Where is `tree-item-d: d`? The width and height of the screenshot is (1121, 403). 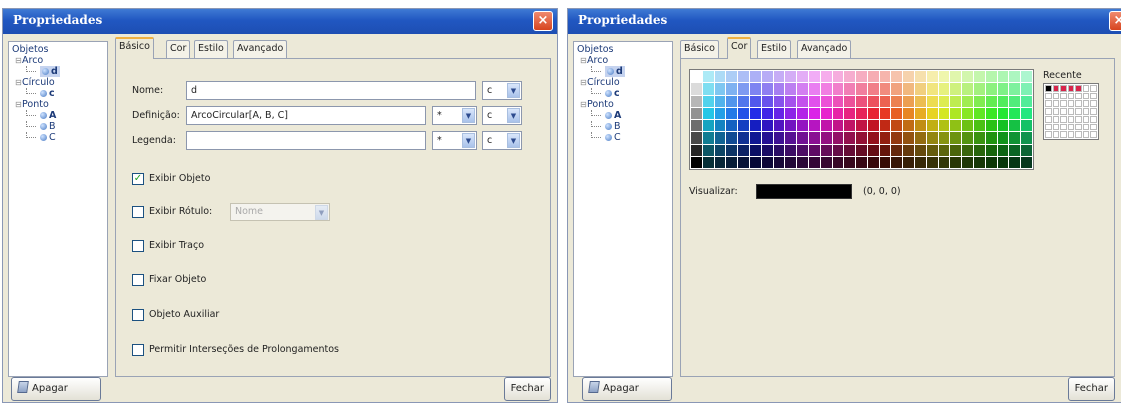
tree-item-d: d is located at coordinates (58, 71).